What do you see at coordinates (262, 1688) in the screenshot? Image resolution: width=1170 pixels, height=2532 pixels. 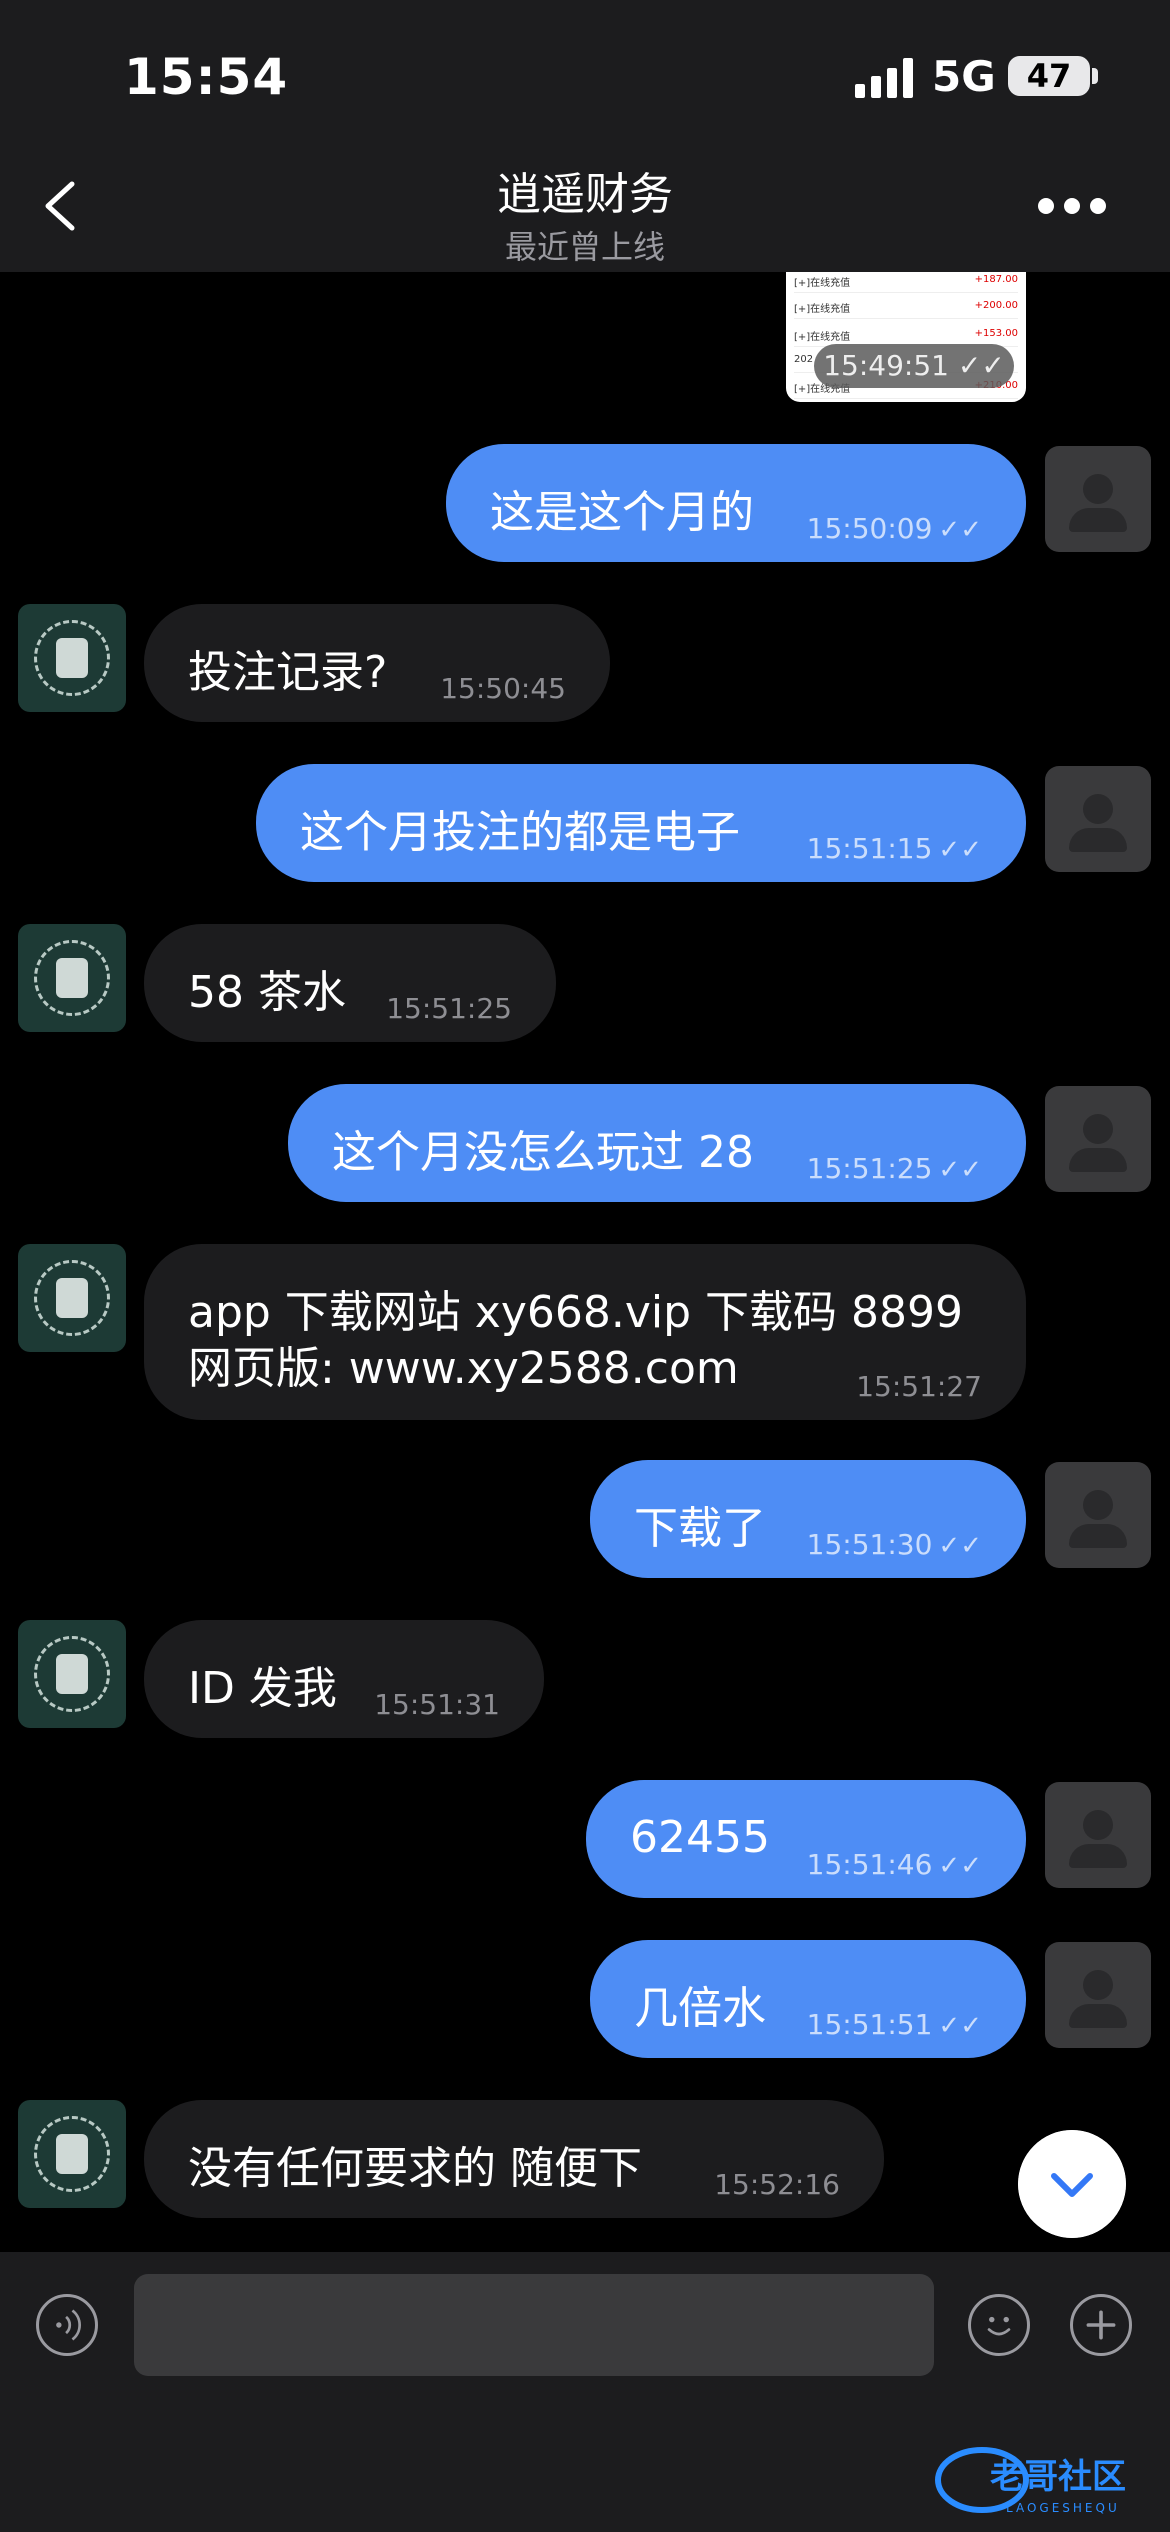 I see `message-text: ID 发我` at bounding box center [262, 1688].